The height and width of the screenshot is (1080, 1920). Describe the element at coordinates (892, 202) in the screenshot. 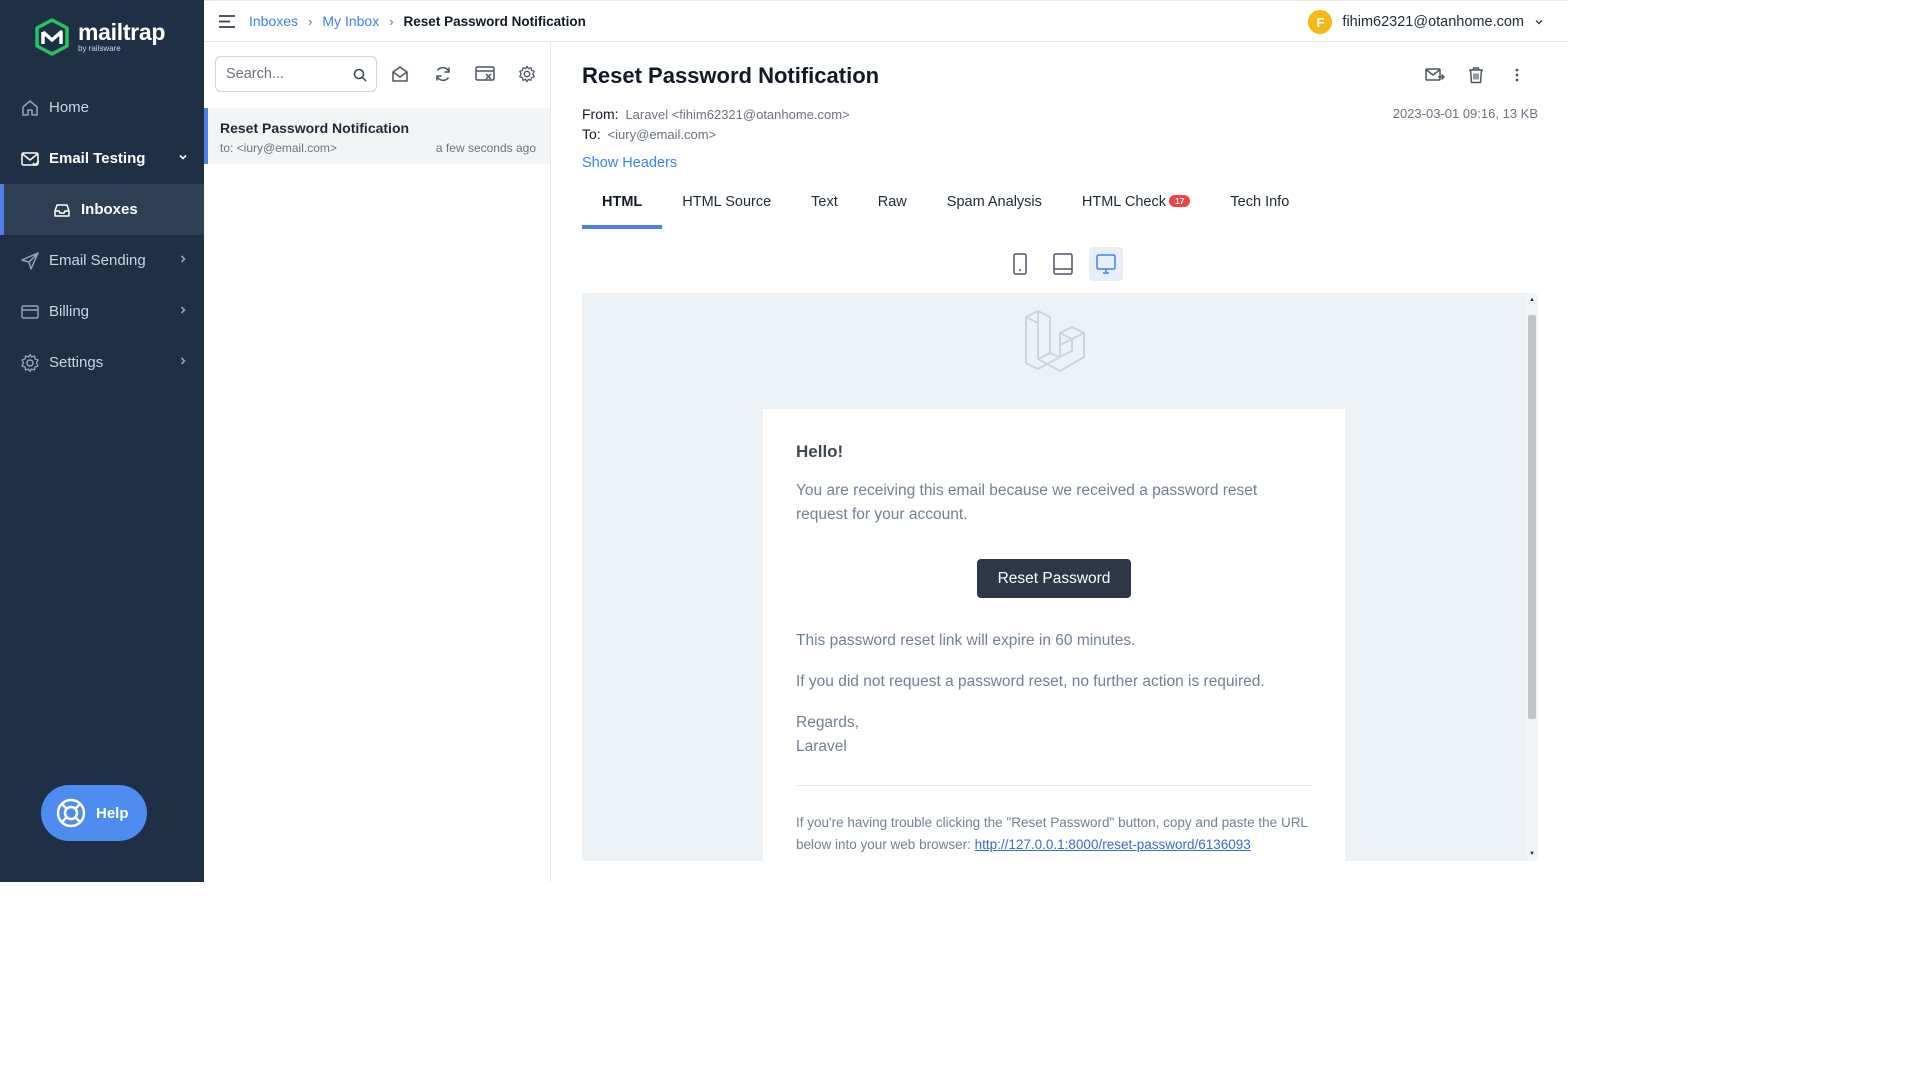

I see `tab-label: Raw` at that location.